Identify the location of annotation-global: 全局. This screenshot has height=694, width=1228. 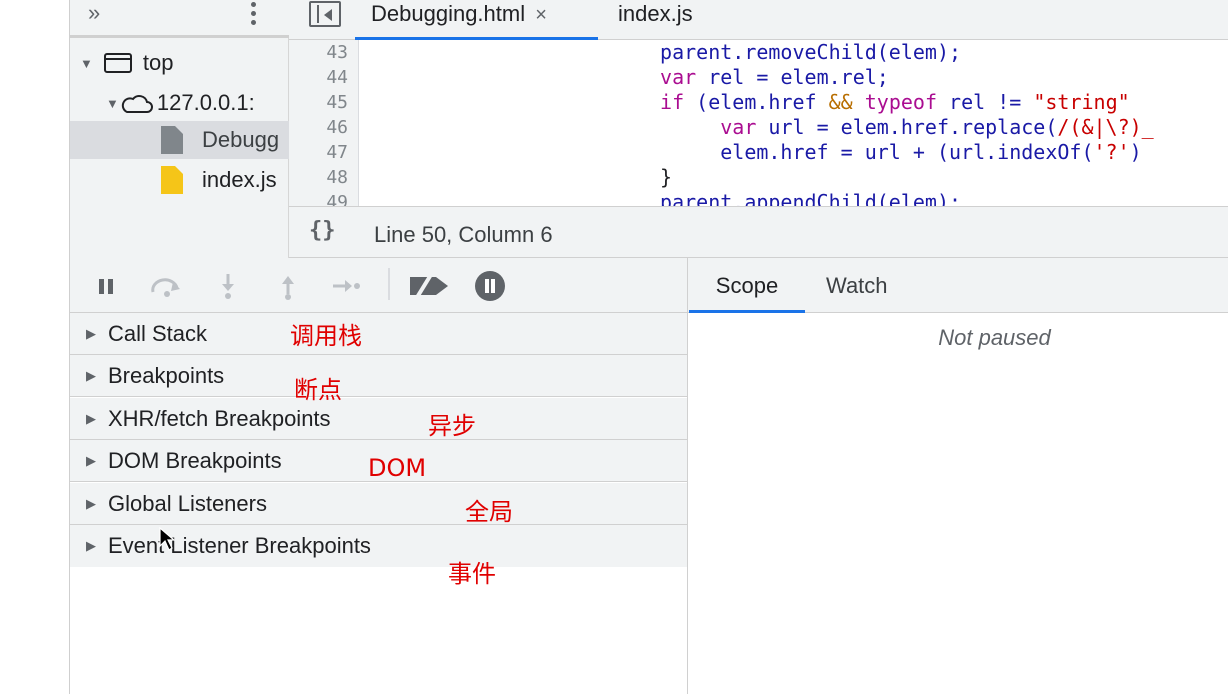
(489, 512).